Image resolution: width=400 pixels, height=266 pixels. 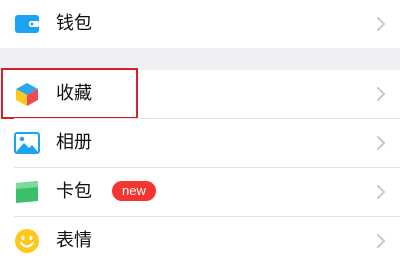 I want to click on section-separator, so click(x=200, y=59).